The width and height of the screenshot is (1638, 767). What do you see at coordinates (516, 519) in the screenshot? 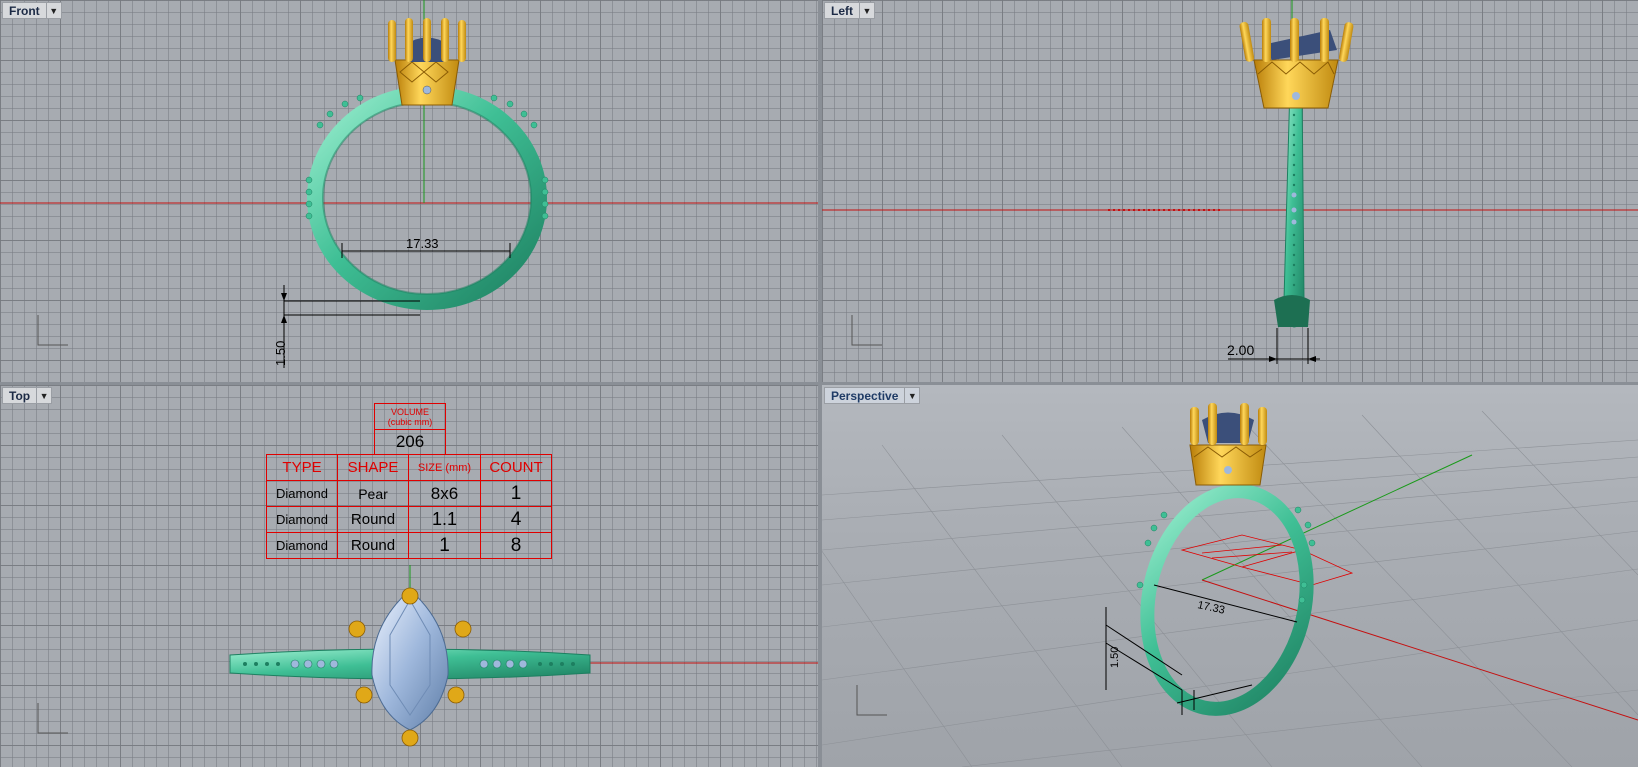
I see `table-cell: 4` at bounding box center [516, 519].